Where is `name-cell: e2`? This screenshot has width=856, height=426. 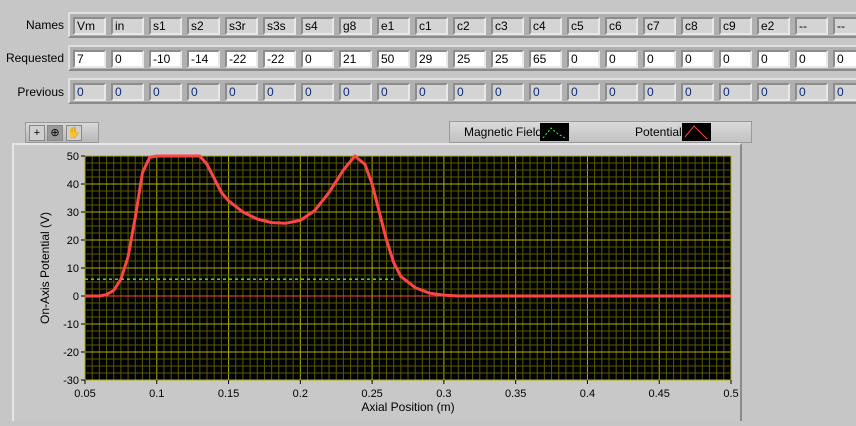
name-cell: e2 is located at coordinates (773, 26).